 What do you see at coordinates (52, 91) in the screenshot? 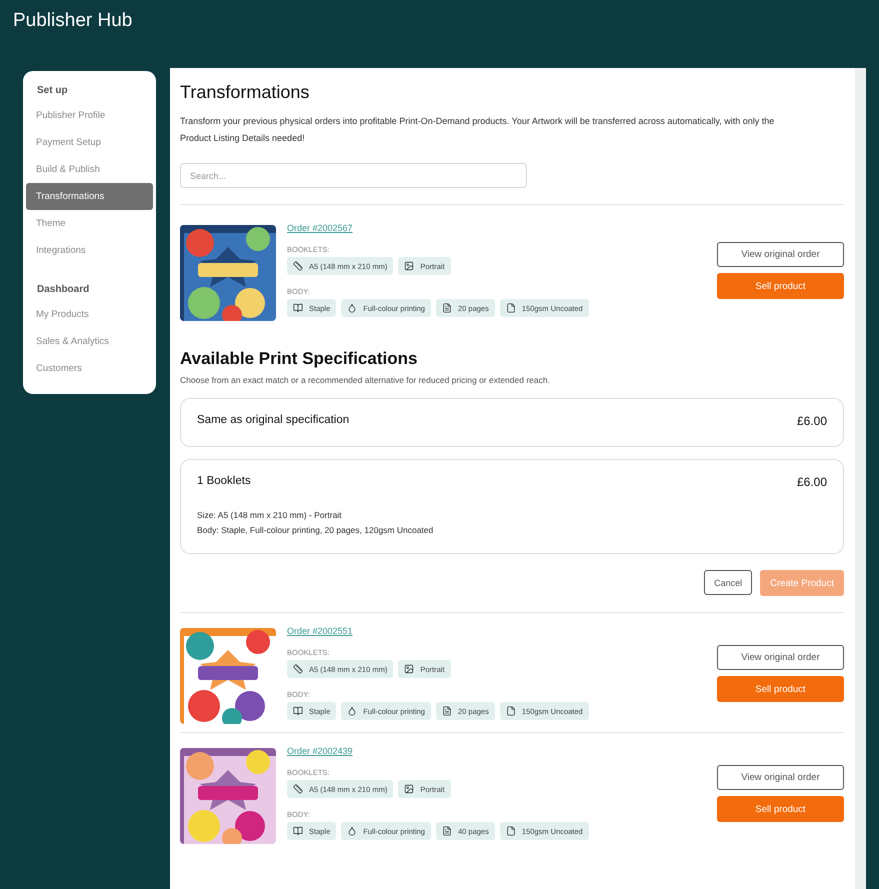
I see `sidebar-heading: Set up` at bounding box center [52, 91].